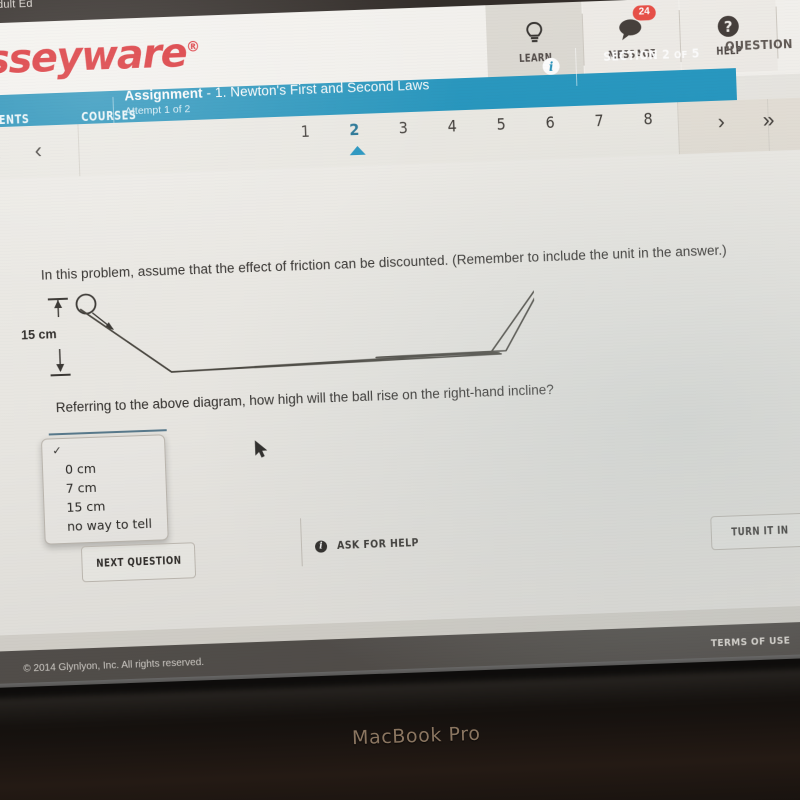  Describe the element at coordinates (759, 44) in the screenshot. I see `question-tab-label: QUESTION` at that location.